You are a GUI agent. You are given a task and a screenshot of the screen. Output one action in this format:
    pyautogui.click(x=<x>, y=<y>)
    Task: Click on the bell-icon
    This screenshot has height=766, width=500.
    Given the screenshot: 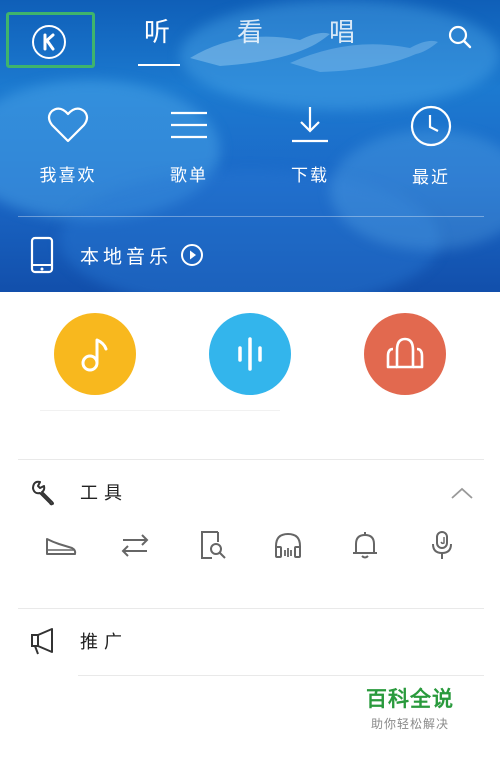 What is the action you would take?
    pyautogui.click(x=365, y=545)
    